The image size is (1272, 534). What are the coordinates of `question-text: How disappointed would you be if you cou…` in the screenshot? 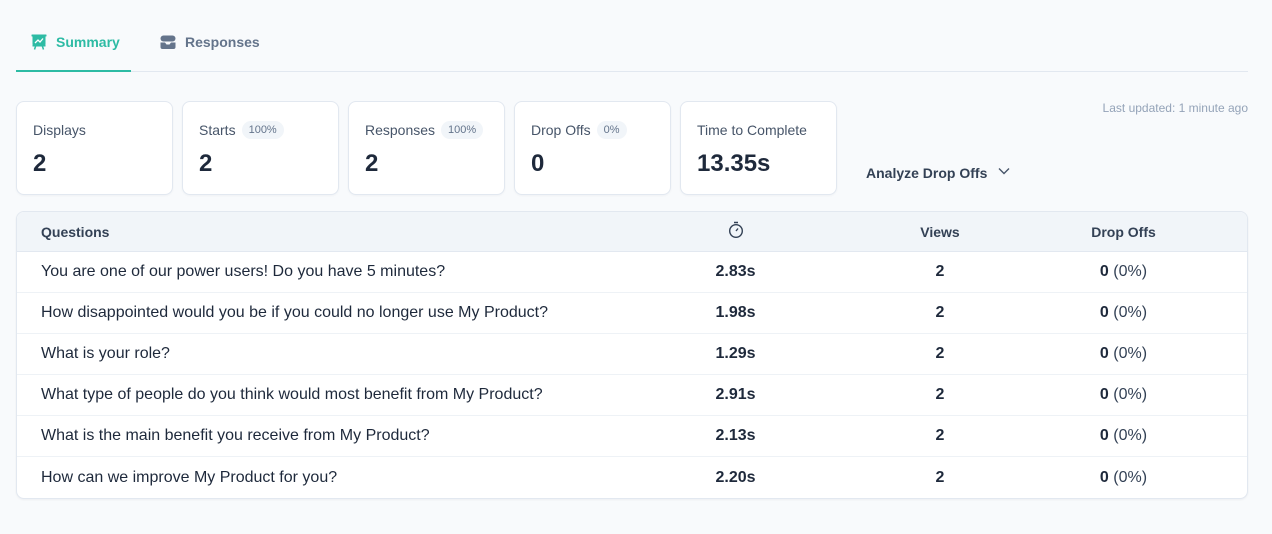 It's located at (294, 312).